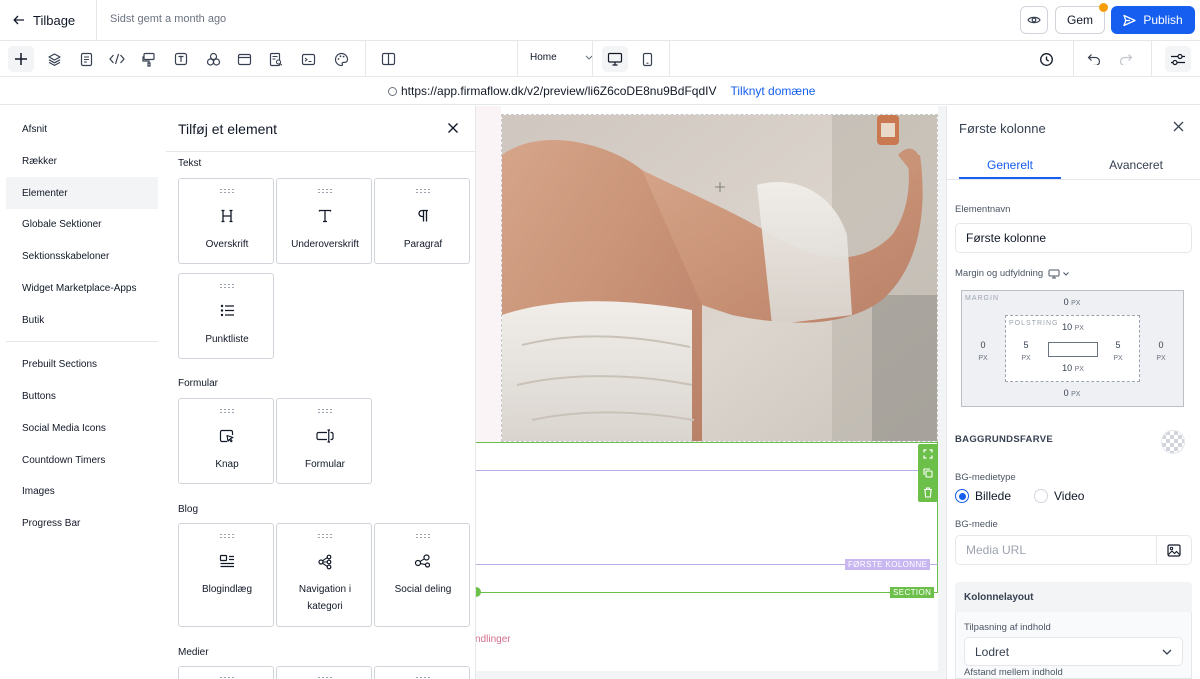  I want to click on nav-item-shop: Butik, so click(82, 320).